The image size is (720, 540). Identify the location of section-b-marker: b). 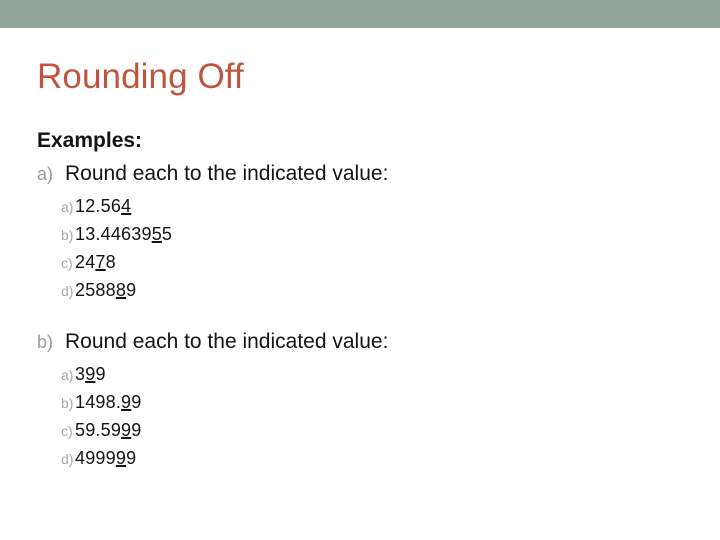
(45, 341).